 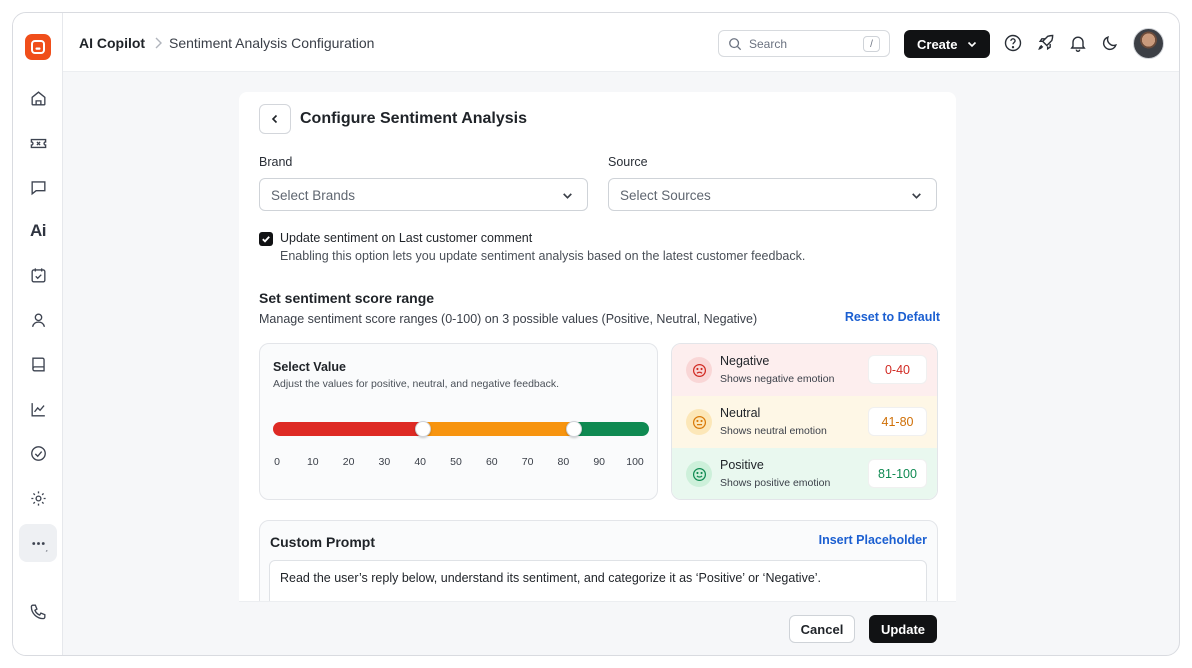 What do you see at coordinates (272, 43) in the screenshot?
I see `breadcrumb-page: Sentiment Analysis Configuration` at bounding box center [272, 43].